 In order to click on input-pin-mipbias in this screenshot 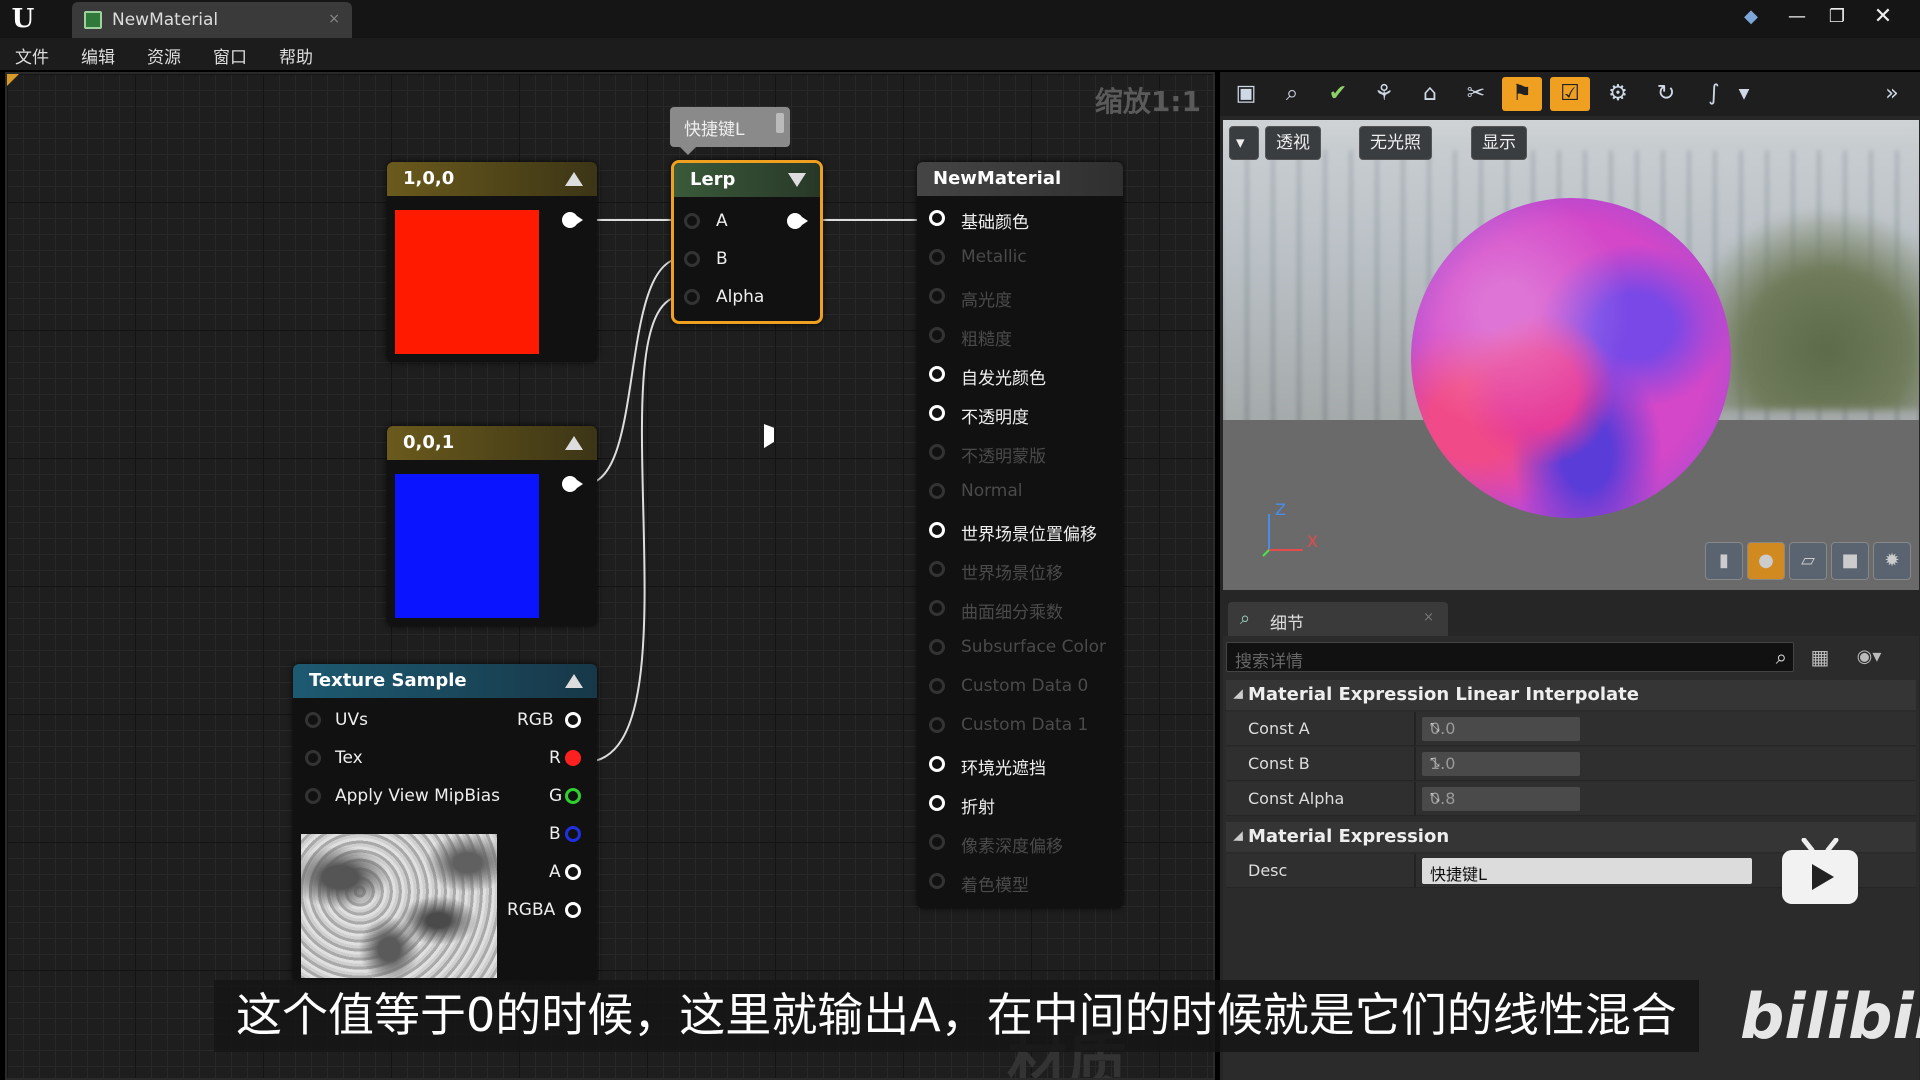, I will do `click(313, 796)`.